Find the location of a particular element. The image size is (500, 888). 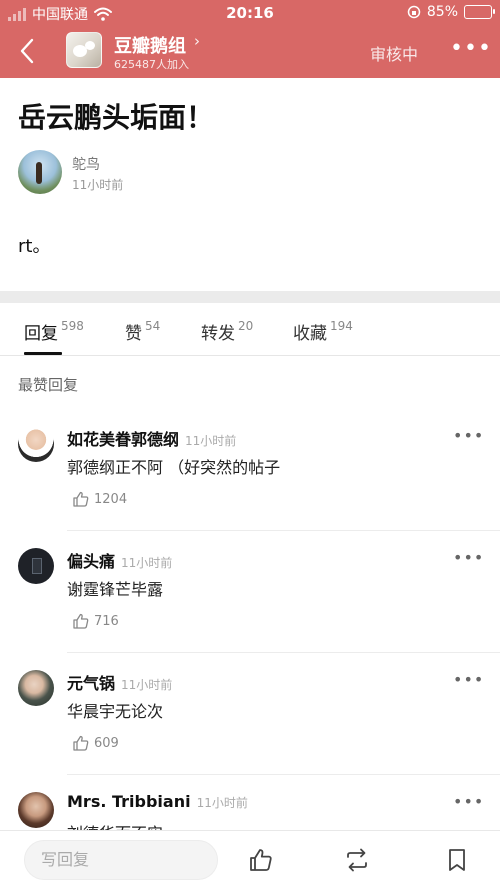

tab-count: 54 is located at coordinates (153, 326).